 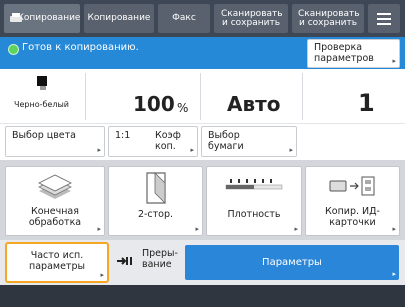 I want to click on tab-fax: Факс, so click(x=184, y=18).